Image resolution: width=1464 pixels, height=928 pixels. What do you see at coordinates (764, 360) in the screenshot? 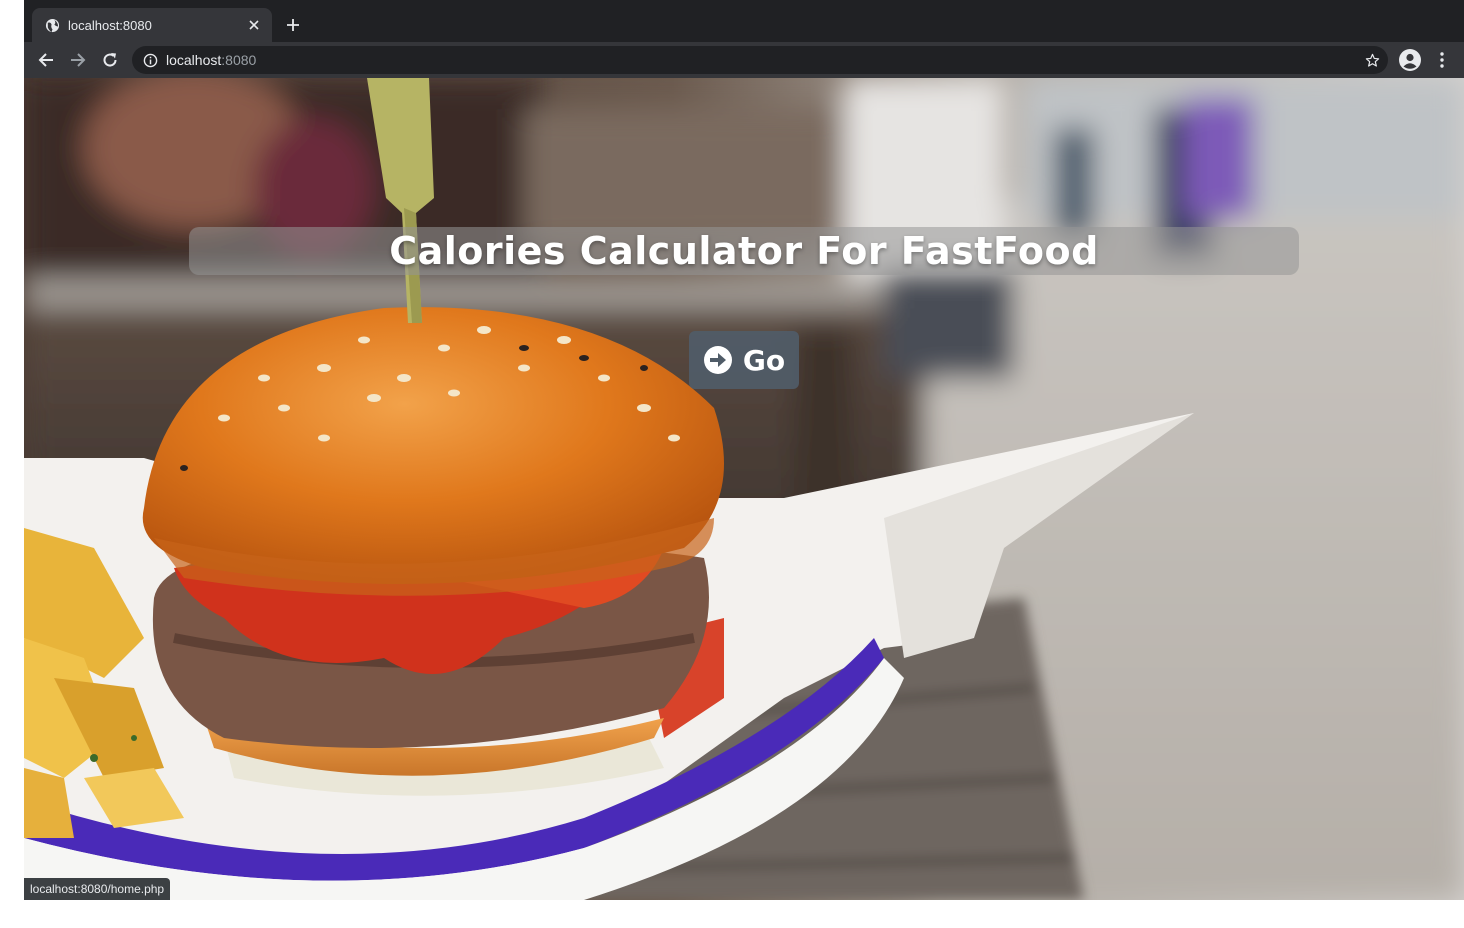
I see `go-button-label: Go` at bounding box center [764, 360].